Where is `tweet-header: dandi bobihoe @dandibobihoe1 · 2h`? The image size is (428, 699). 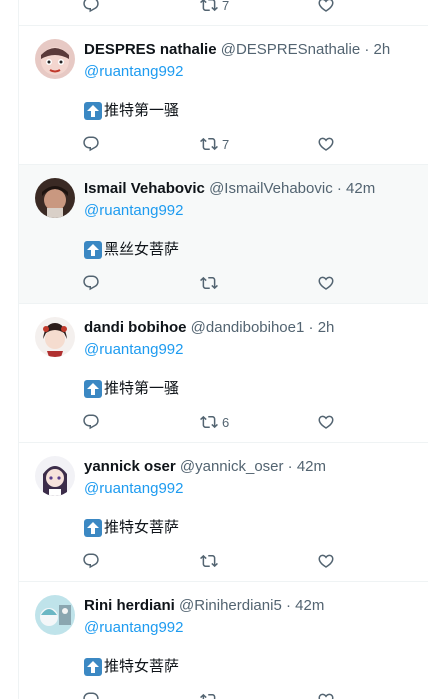 tweet-header: dandi bobihoe @dandibobihoe1 · 2h is located at coordinates (250, 328).